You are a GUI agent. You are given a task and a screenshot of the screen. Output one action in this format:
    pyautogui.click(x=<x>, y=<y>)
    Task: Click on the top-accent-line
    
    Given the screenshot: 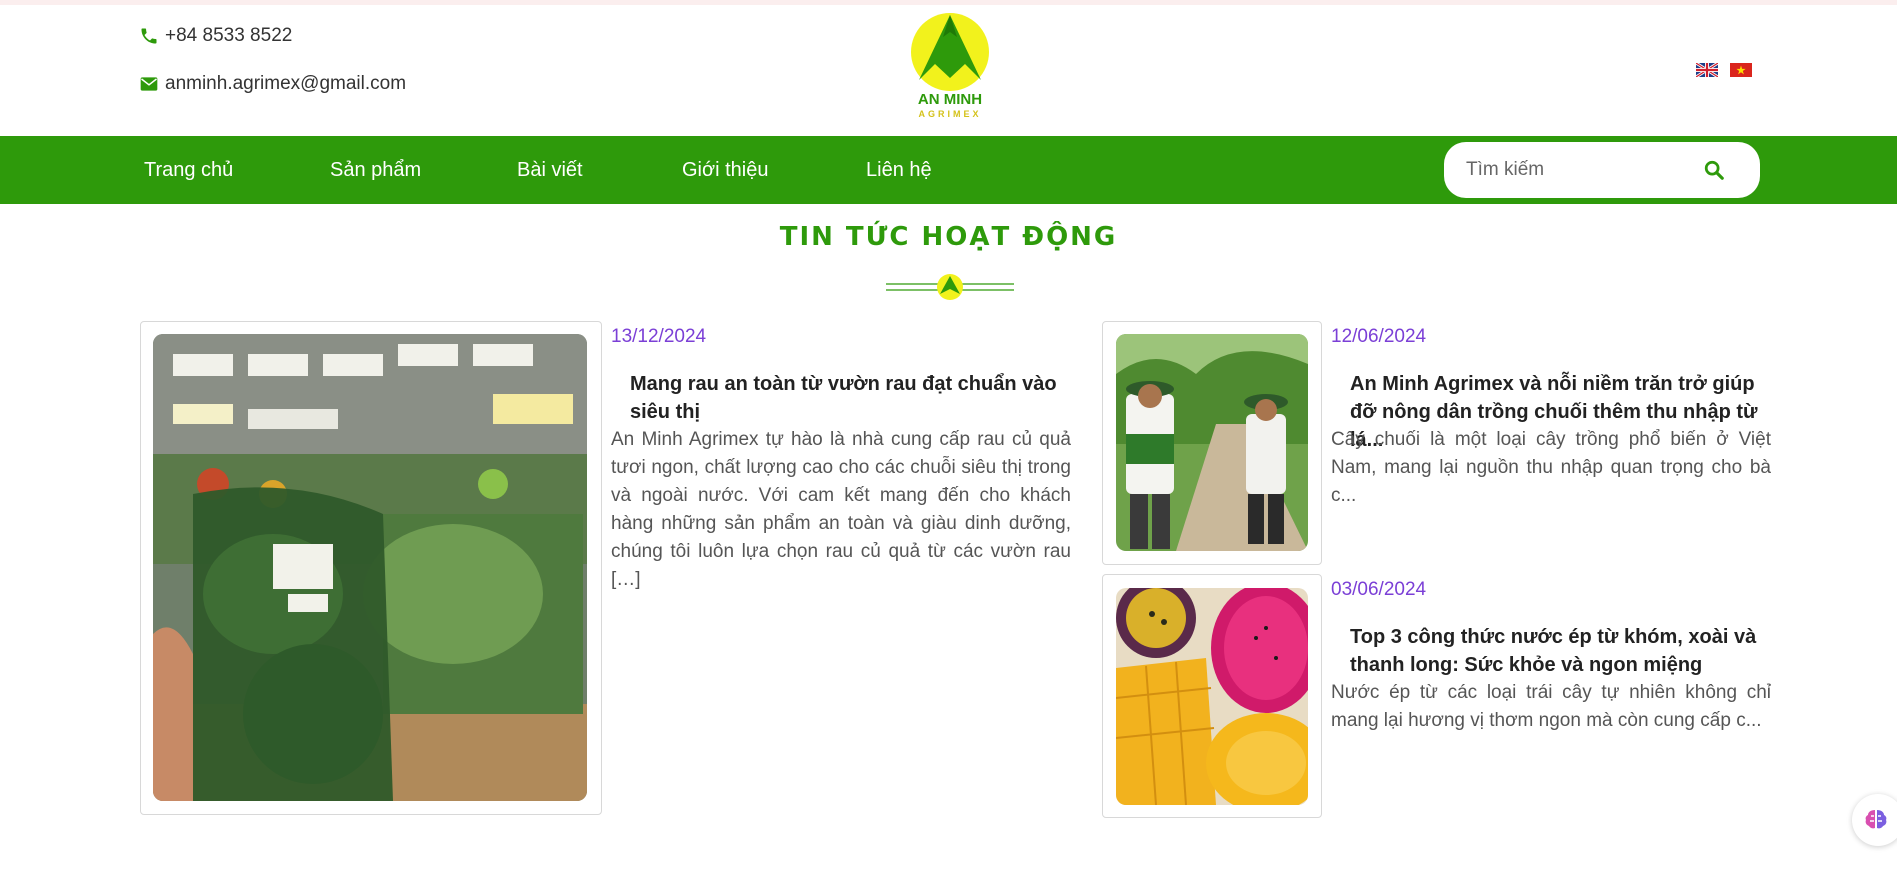 What is the action you would take?
    pyautogui.click(x=948, y=2)
    